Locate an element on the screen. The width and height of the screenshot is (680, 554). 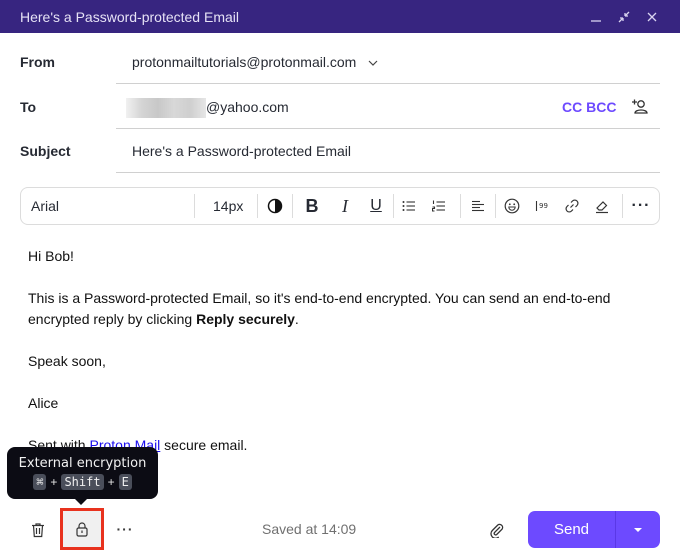
text-color-button is located at coordinates (275, 206).